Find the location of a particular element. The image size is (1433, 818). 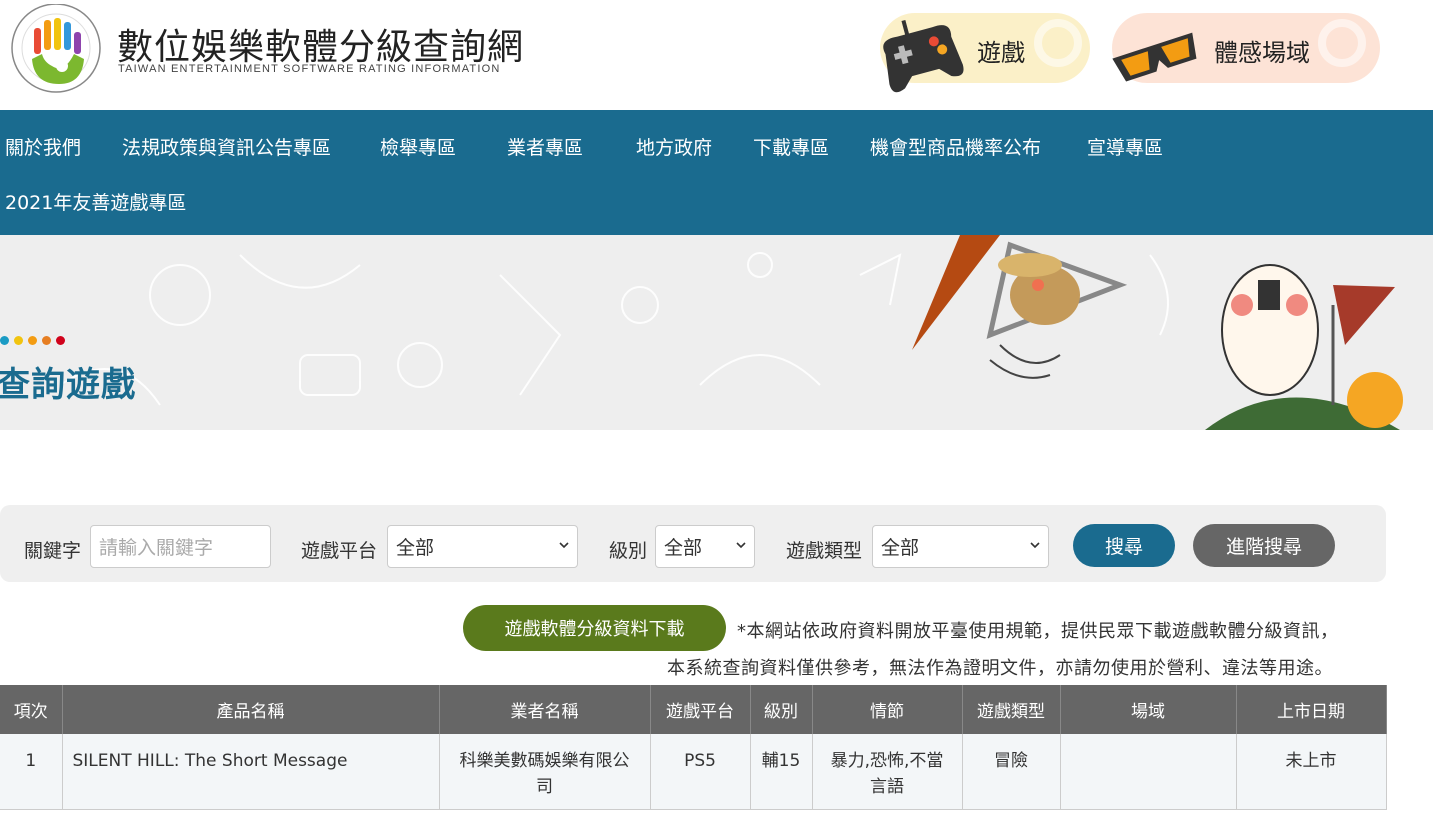

table-header-row: 項次 產品名稱 業者名稱 遊戲平台 級別 情節 遊戲類型 場域 上市日期 is located at coordinates (693, 709).